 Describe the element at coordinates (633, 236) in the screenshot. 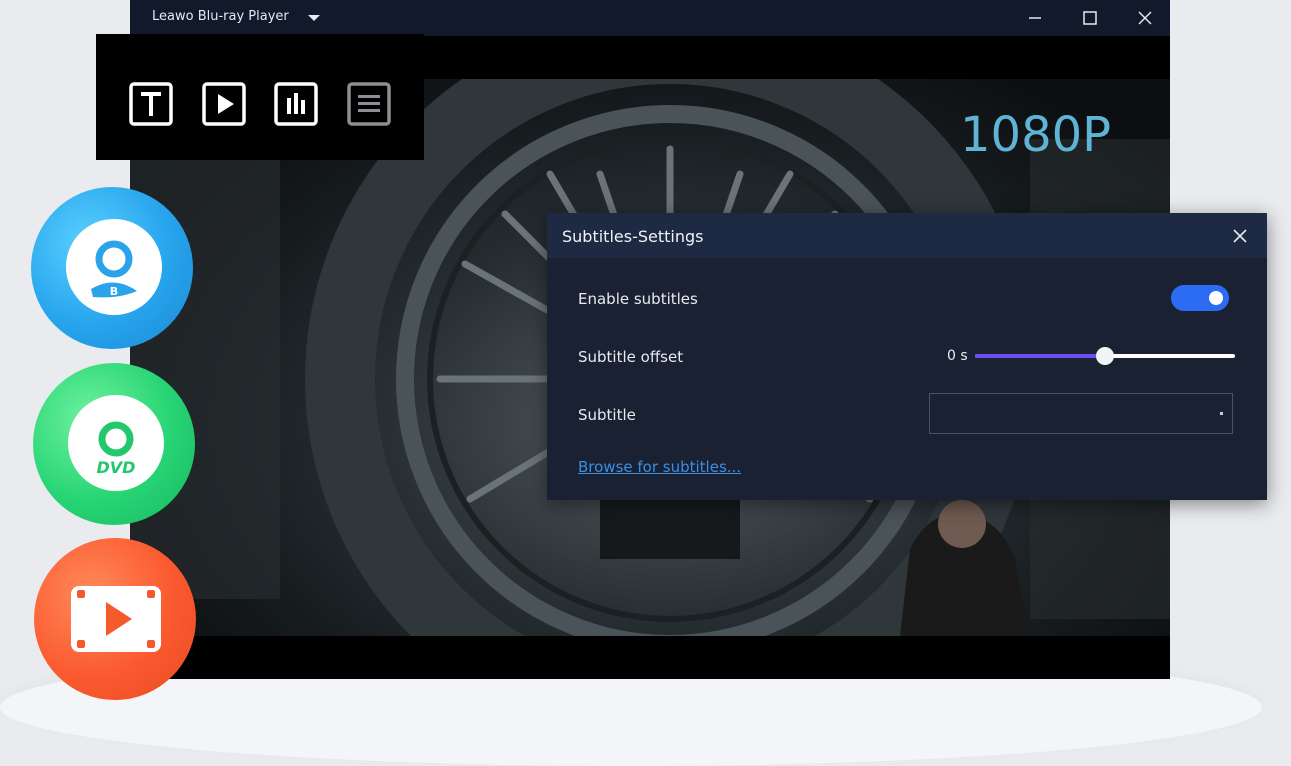

I see `dialog-title: Subtitles-Settings` at that location.